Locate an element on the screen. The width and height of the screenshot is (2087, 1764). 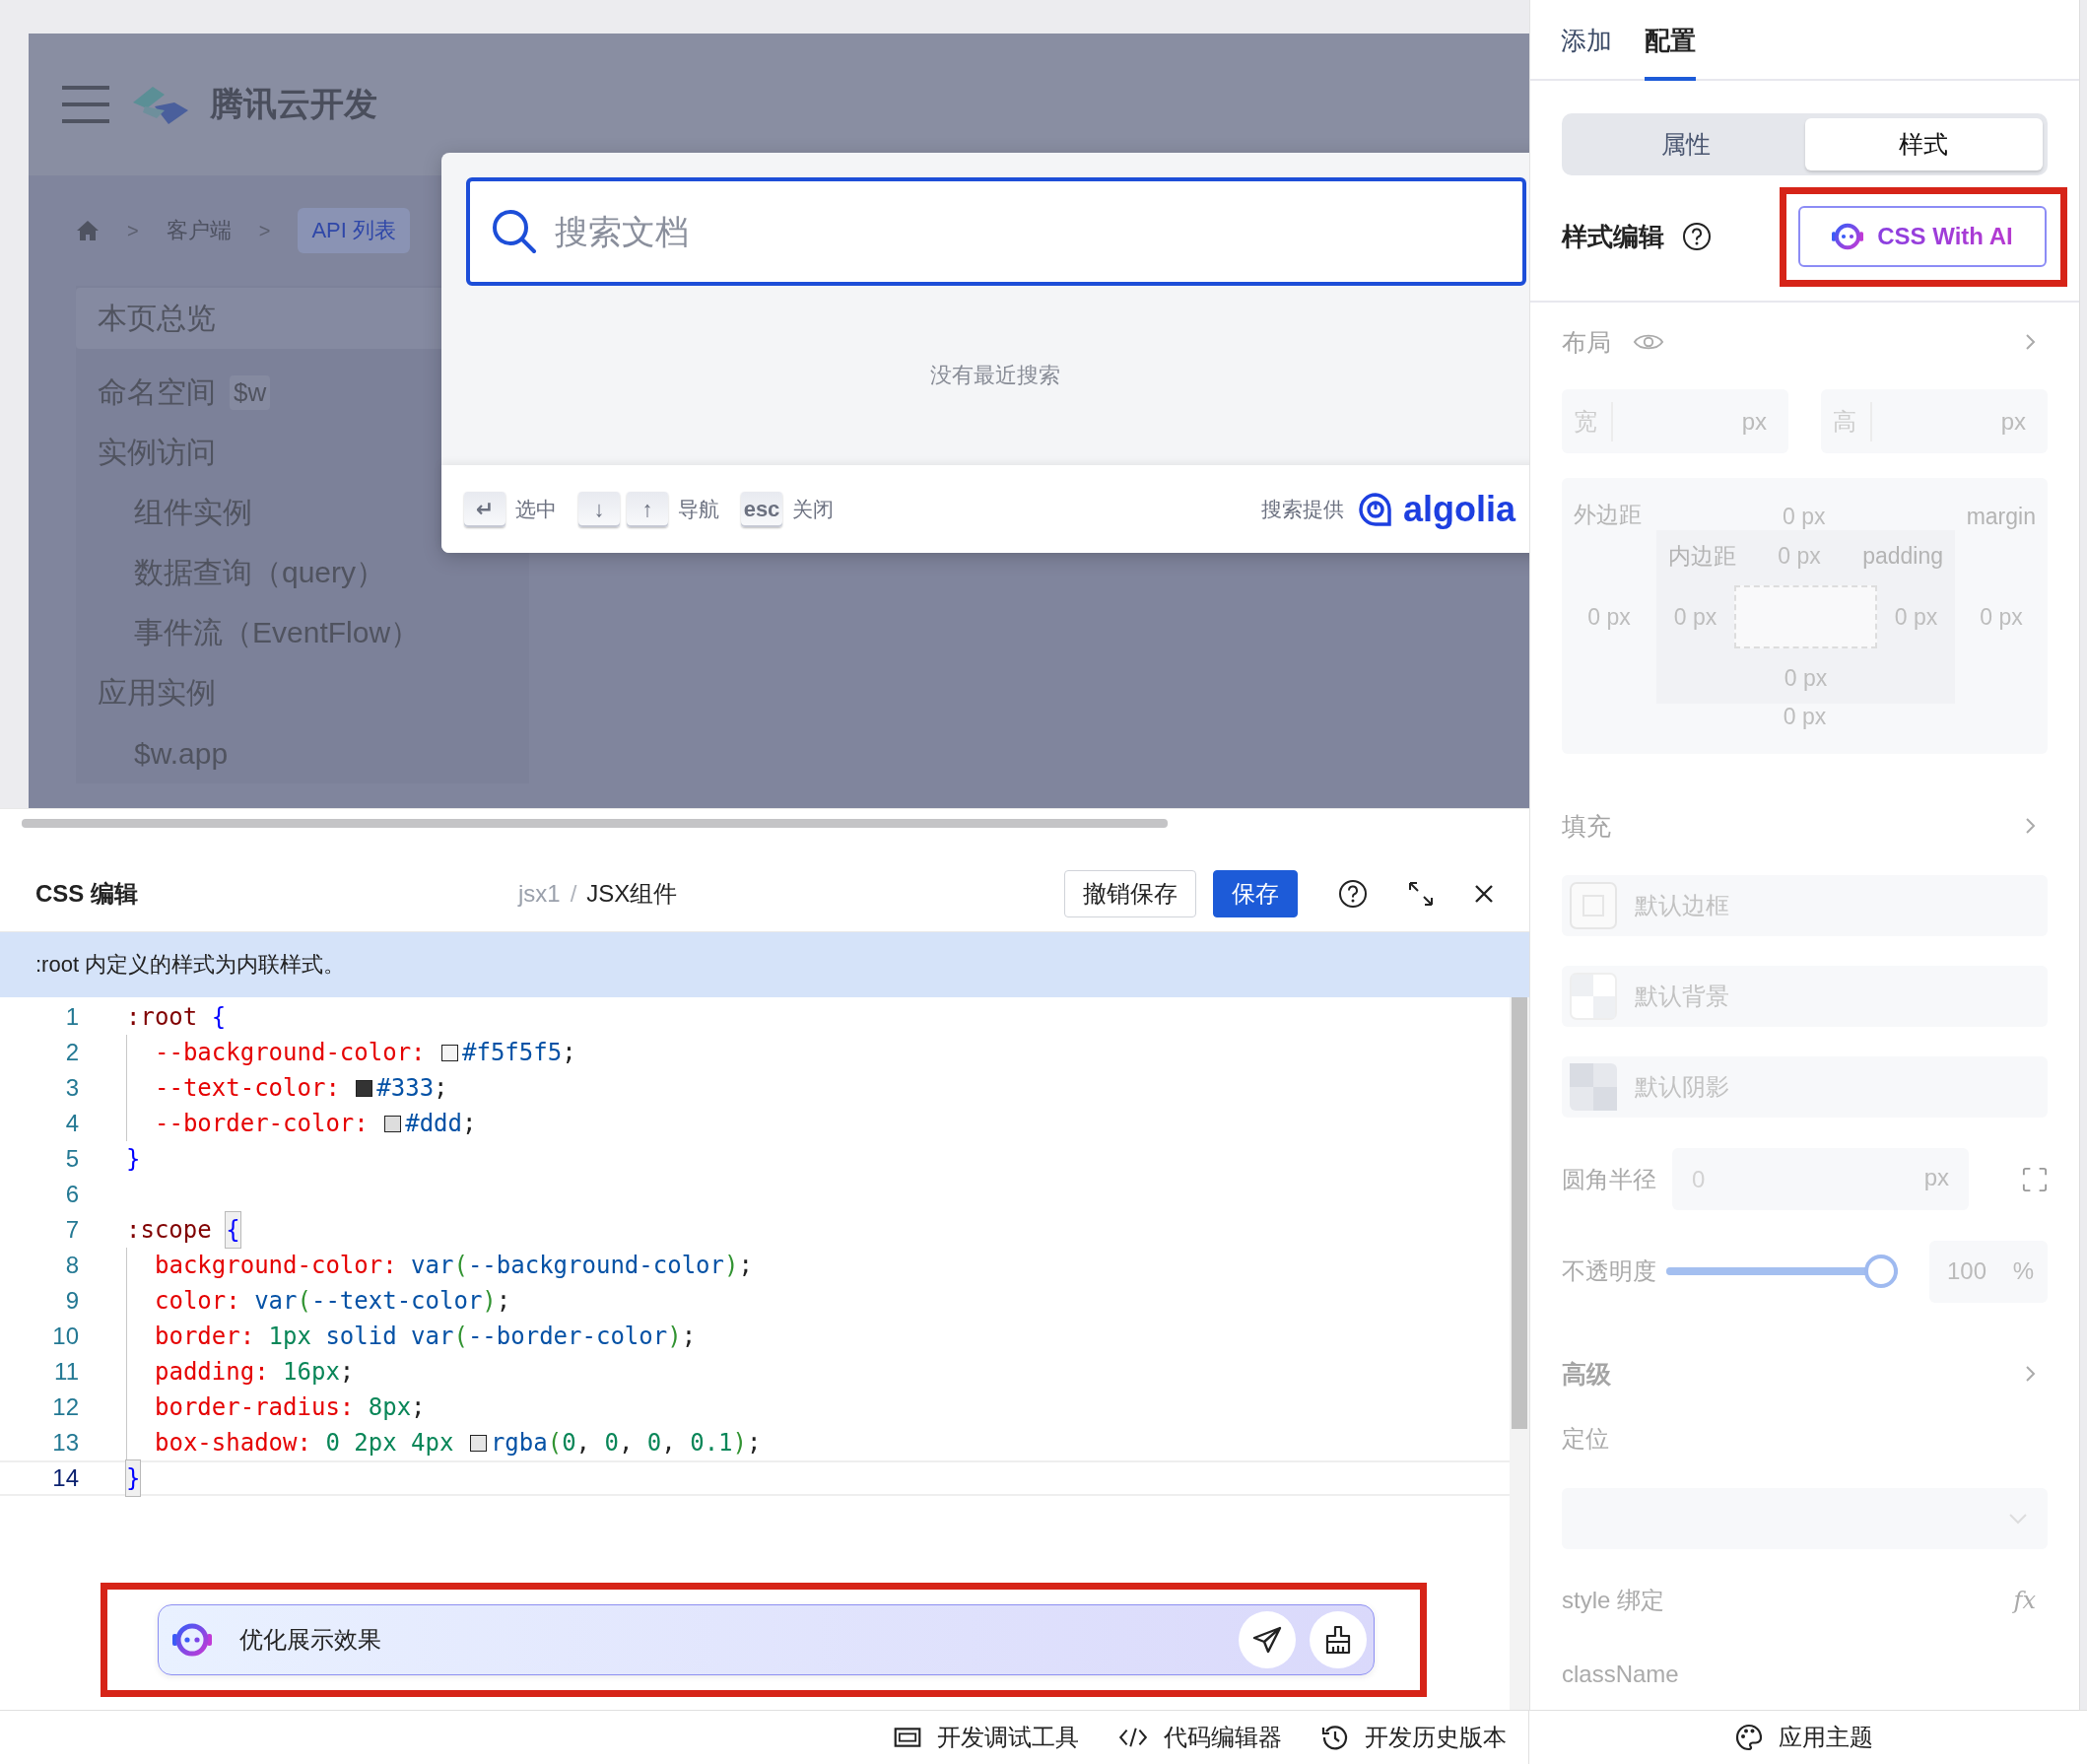
code-line: --background-color: #f5f5f5; is located at coordinates (818, 1052).